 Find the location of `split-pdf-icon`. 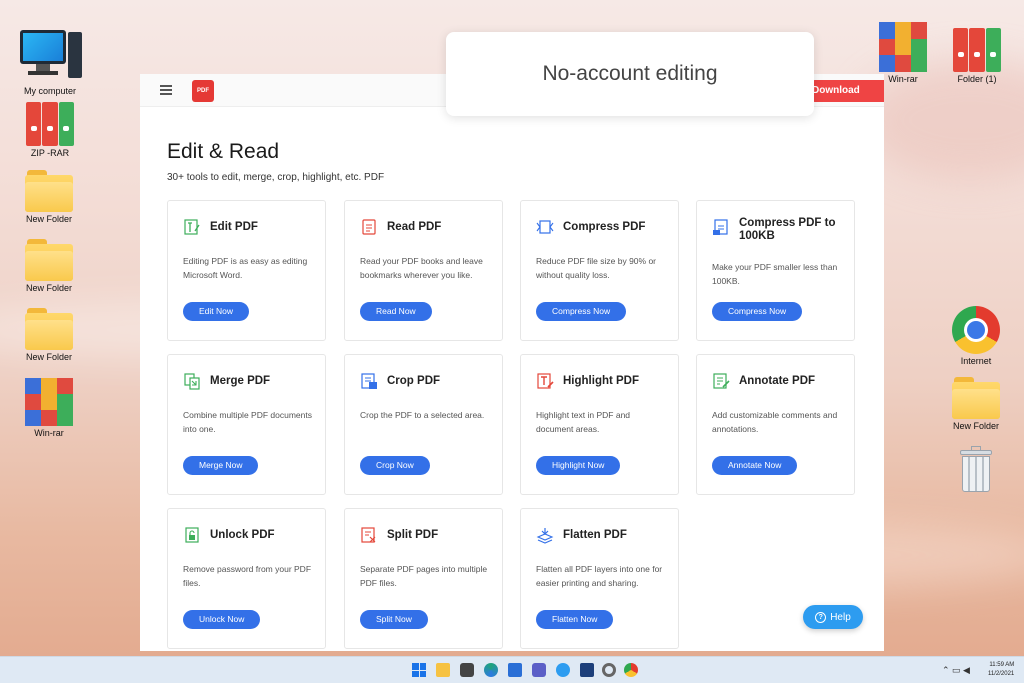

split-pdf-icon is located at coordinates (368, 535).